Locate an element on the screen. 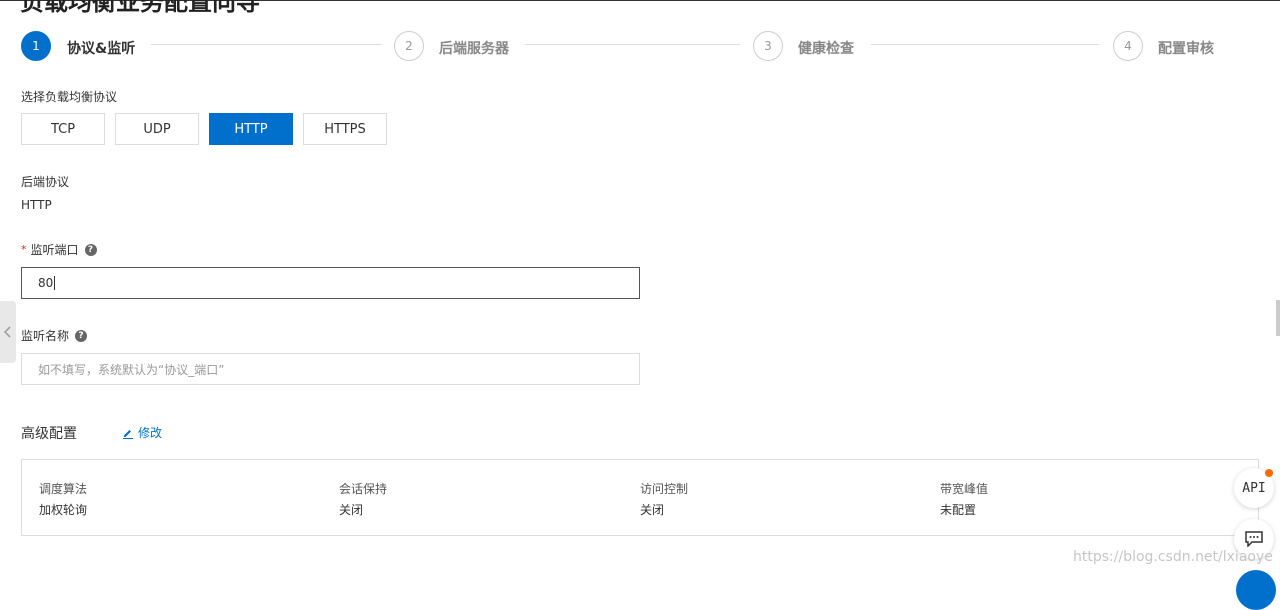 Image resolution: width=1280 pixels, height=610 pixels. chevron-left-icon is located at coordinates (7, 332).